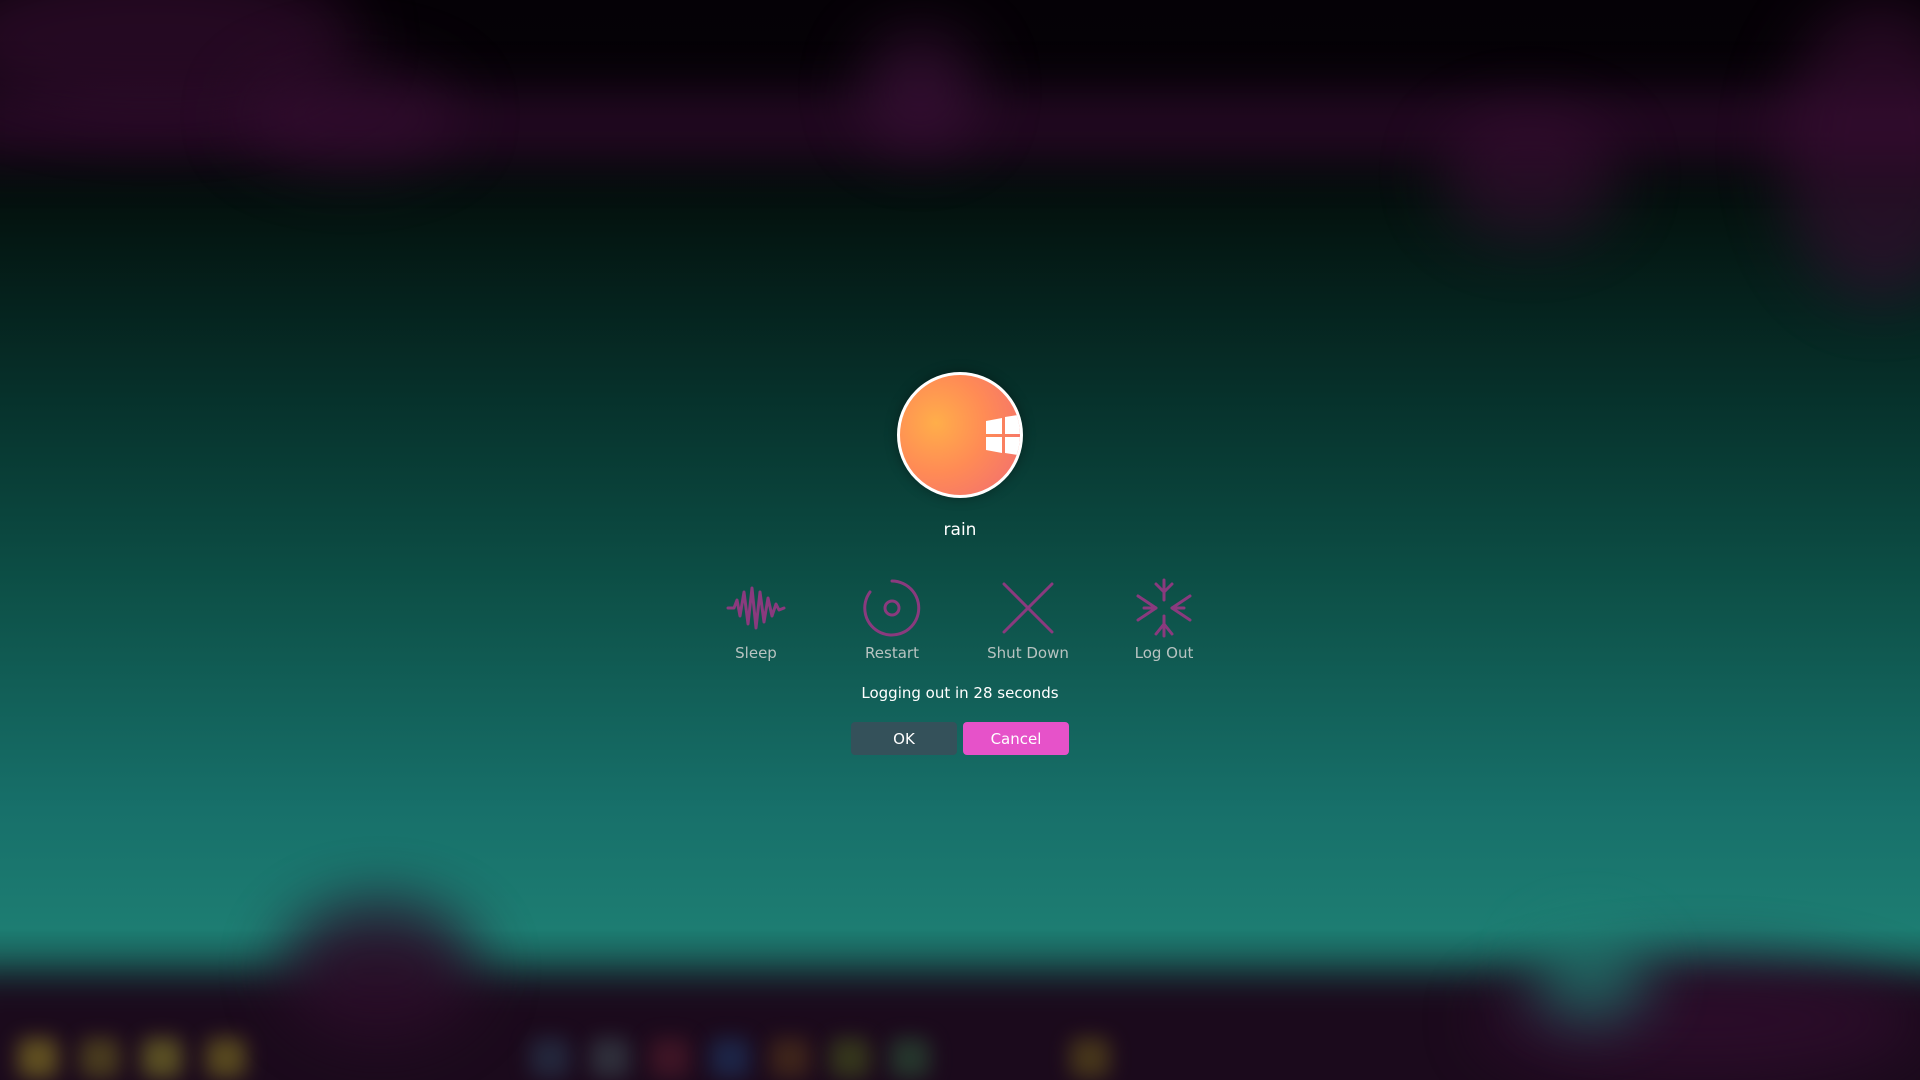 Image resolution: width=1920 pixels, height=1080 pixels. I want to click on windows-logo-icon, so click(1003, 435).